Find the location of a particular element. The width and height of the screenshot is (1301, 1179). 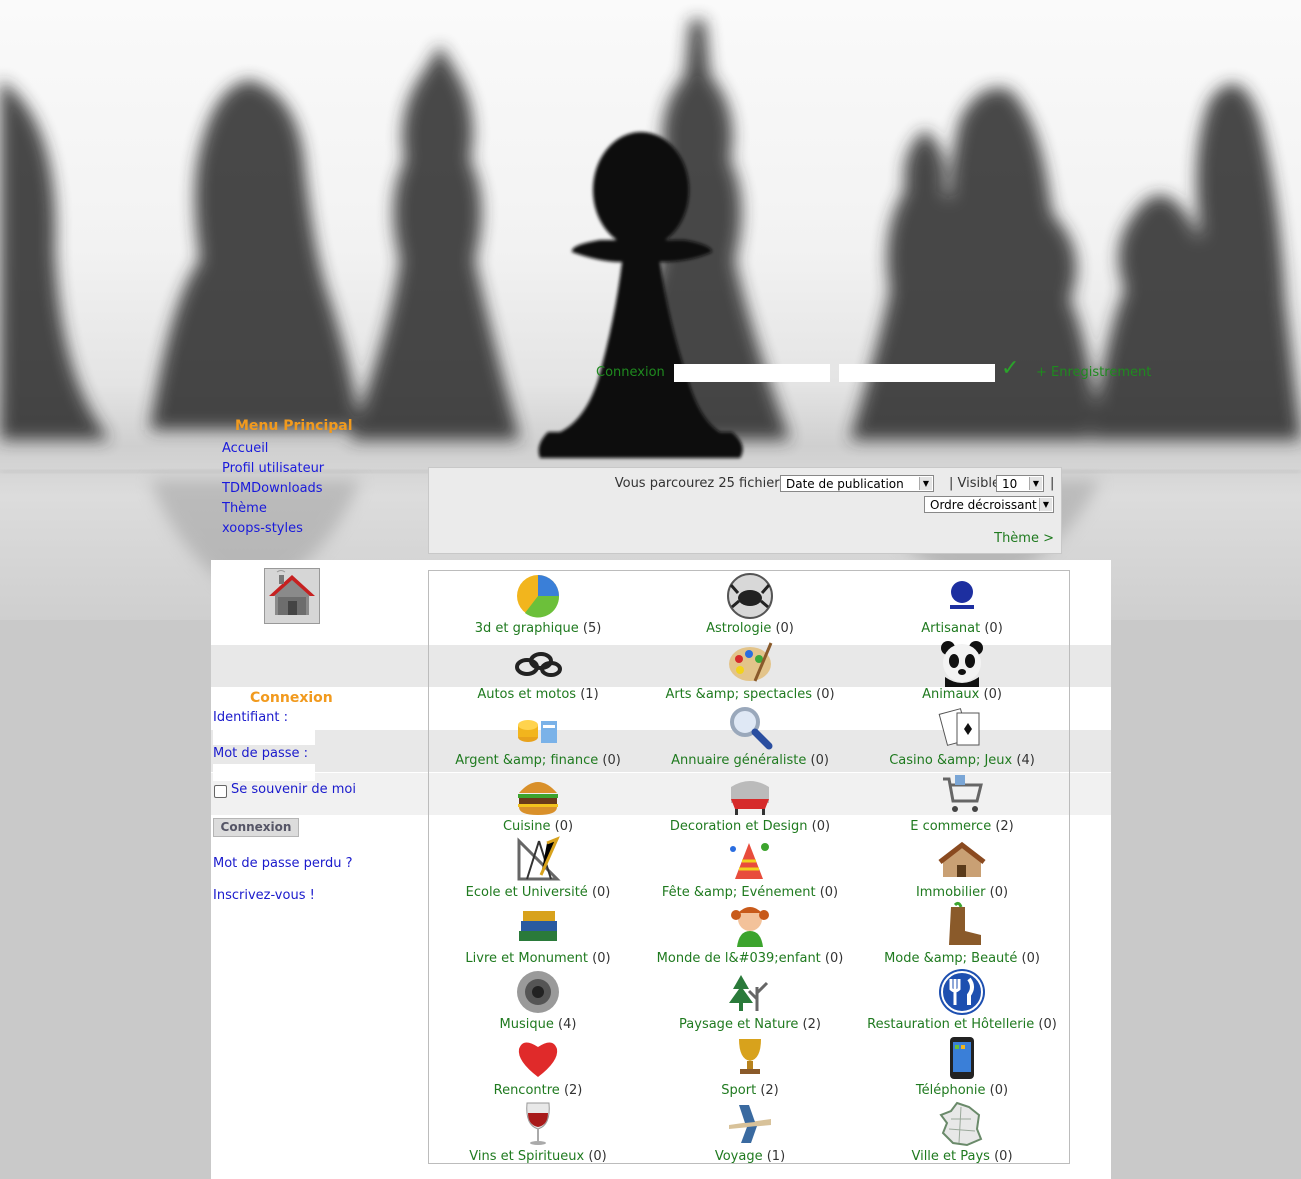

visible-count-select: 10 ▼ is located at coordinates (1020, 483).